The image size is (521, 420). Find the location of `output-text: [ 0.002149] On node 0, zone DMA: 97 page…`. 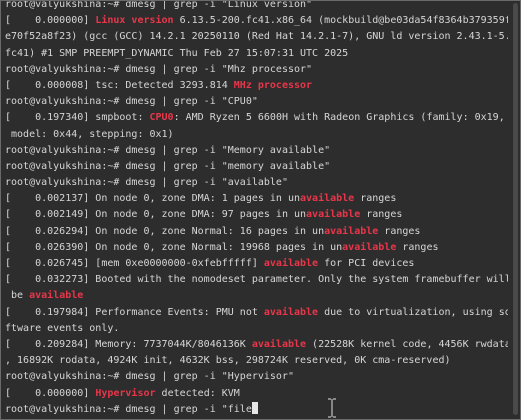

output-text: [ 0.002149] On node 0, zone DMA: 97 page… is located at coordinates (156, 215).